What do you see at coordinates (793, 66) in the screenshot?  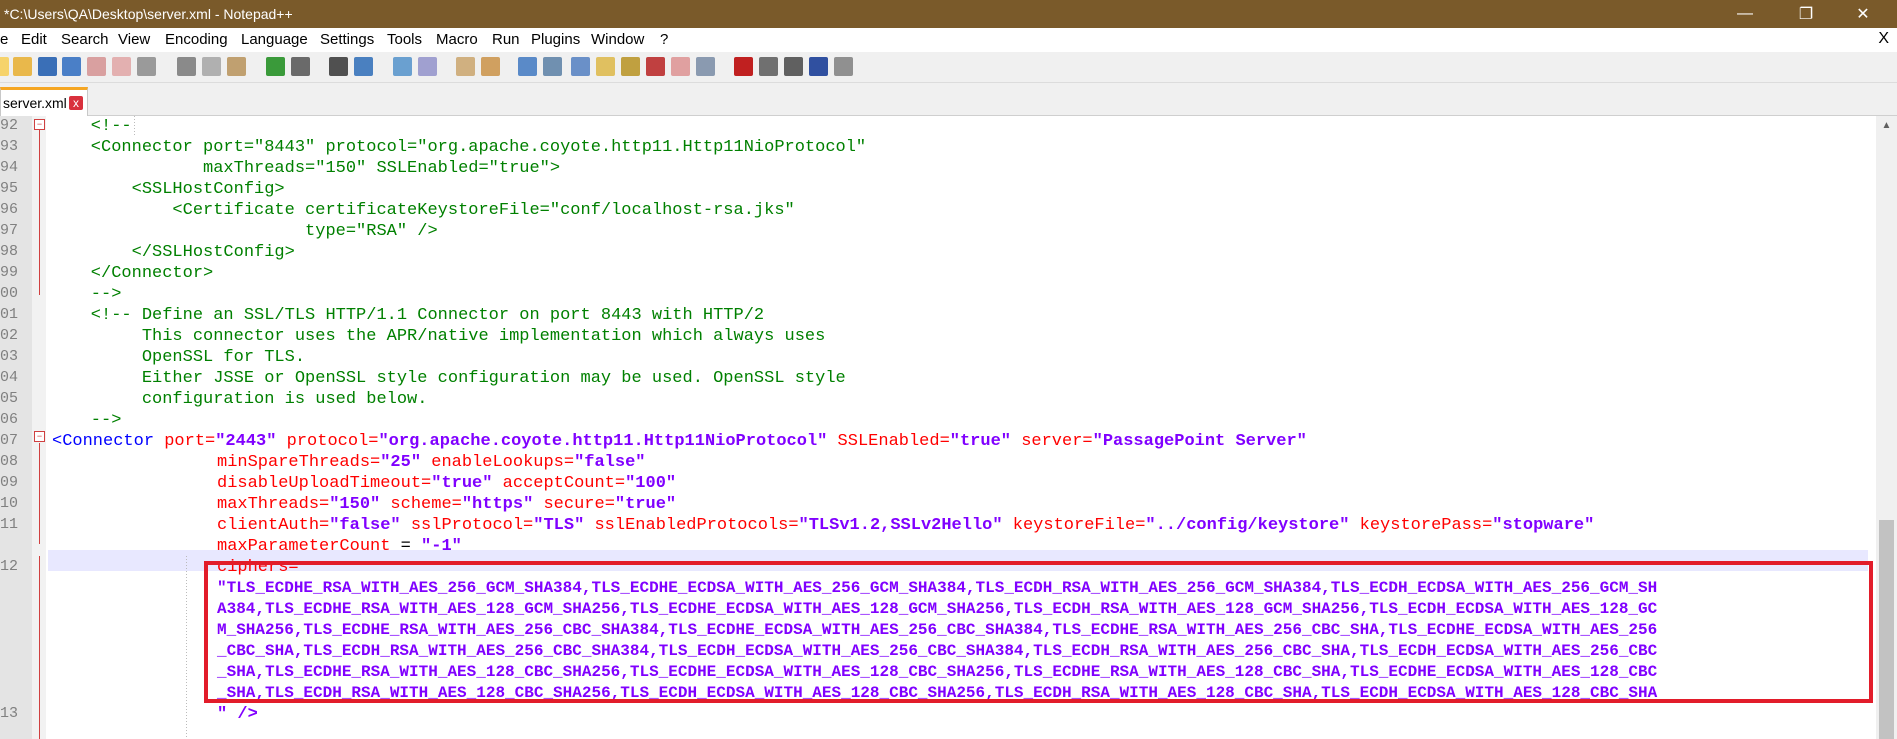 I see `play-macro-icon` at bounding box center [793, 66].